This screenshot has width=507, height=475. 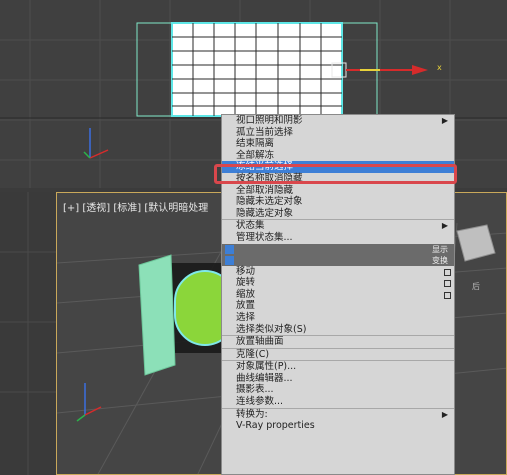 What do you see at coordinates (338, 260) in the screenshot?
I see `quad-title-transform: 变换` at bounding box center [338, 260].